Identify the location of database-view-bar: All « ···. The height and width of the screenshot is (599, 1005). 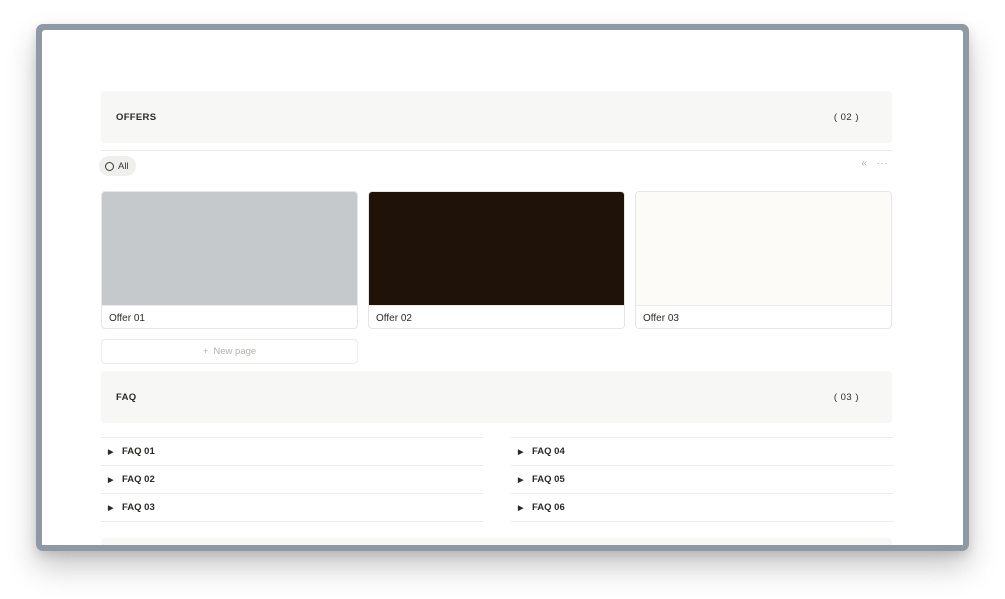
(495, 167).